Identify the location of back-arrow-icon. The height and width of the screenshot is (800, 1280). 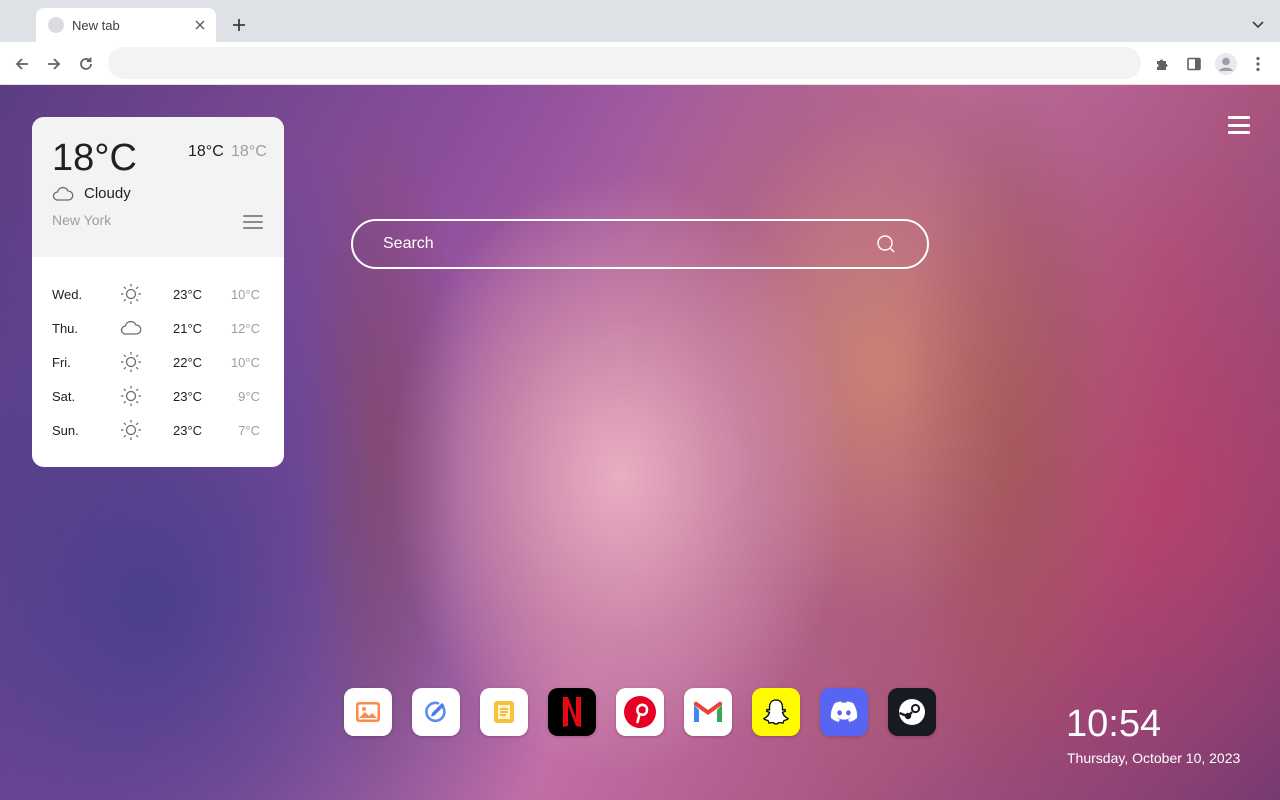
(21, 64).